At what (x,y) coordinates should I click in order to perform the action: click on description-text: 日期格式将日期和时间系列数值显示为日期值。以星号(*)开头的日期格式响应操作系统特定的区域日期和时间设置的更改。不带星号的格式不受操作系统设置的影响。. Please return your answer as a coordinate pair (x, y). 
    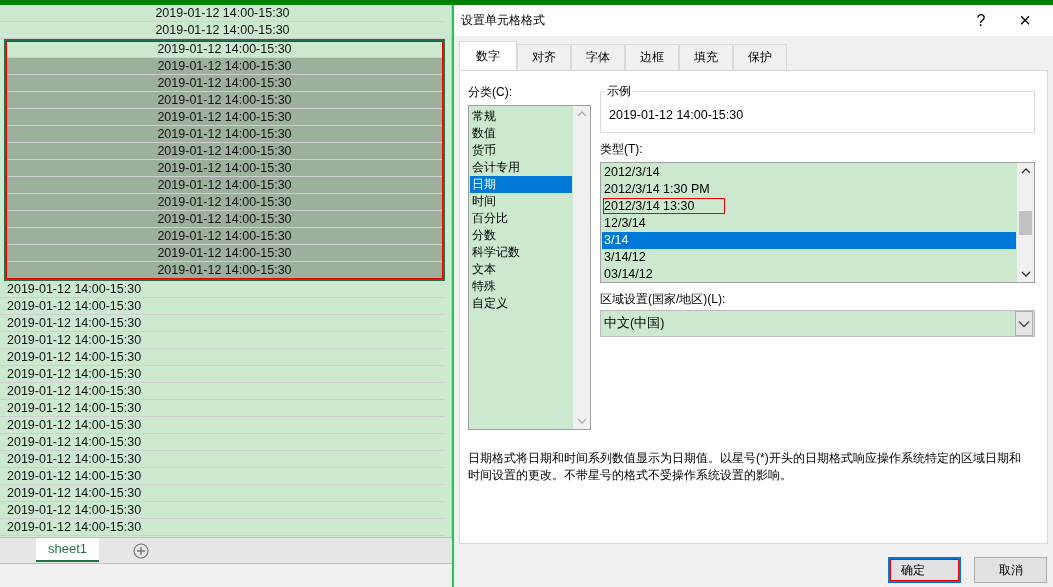
    Looking at the image, I should click on (745, 467).